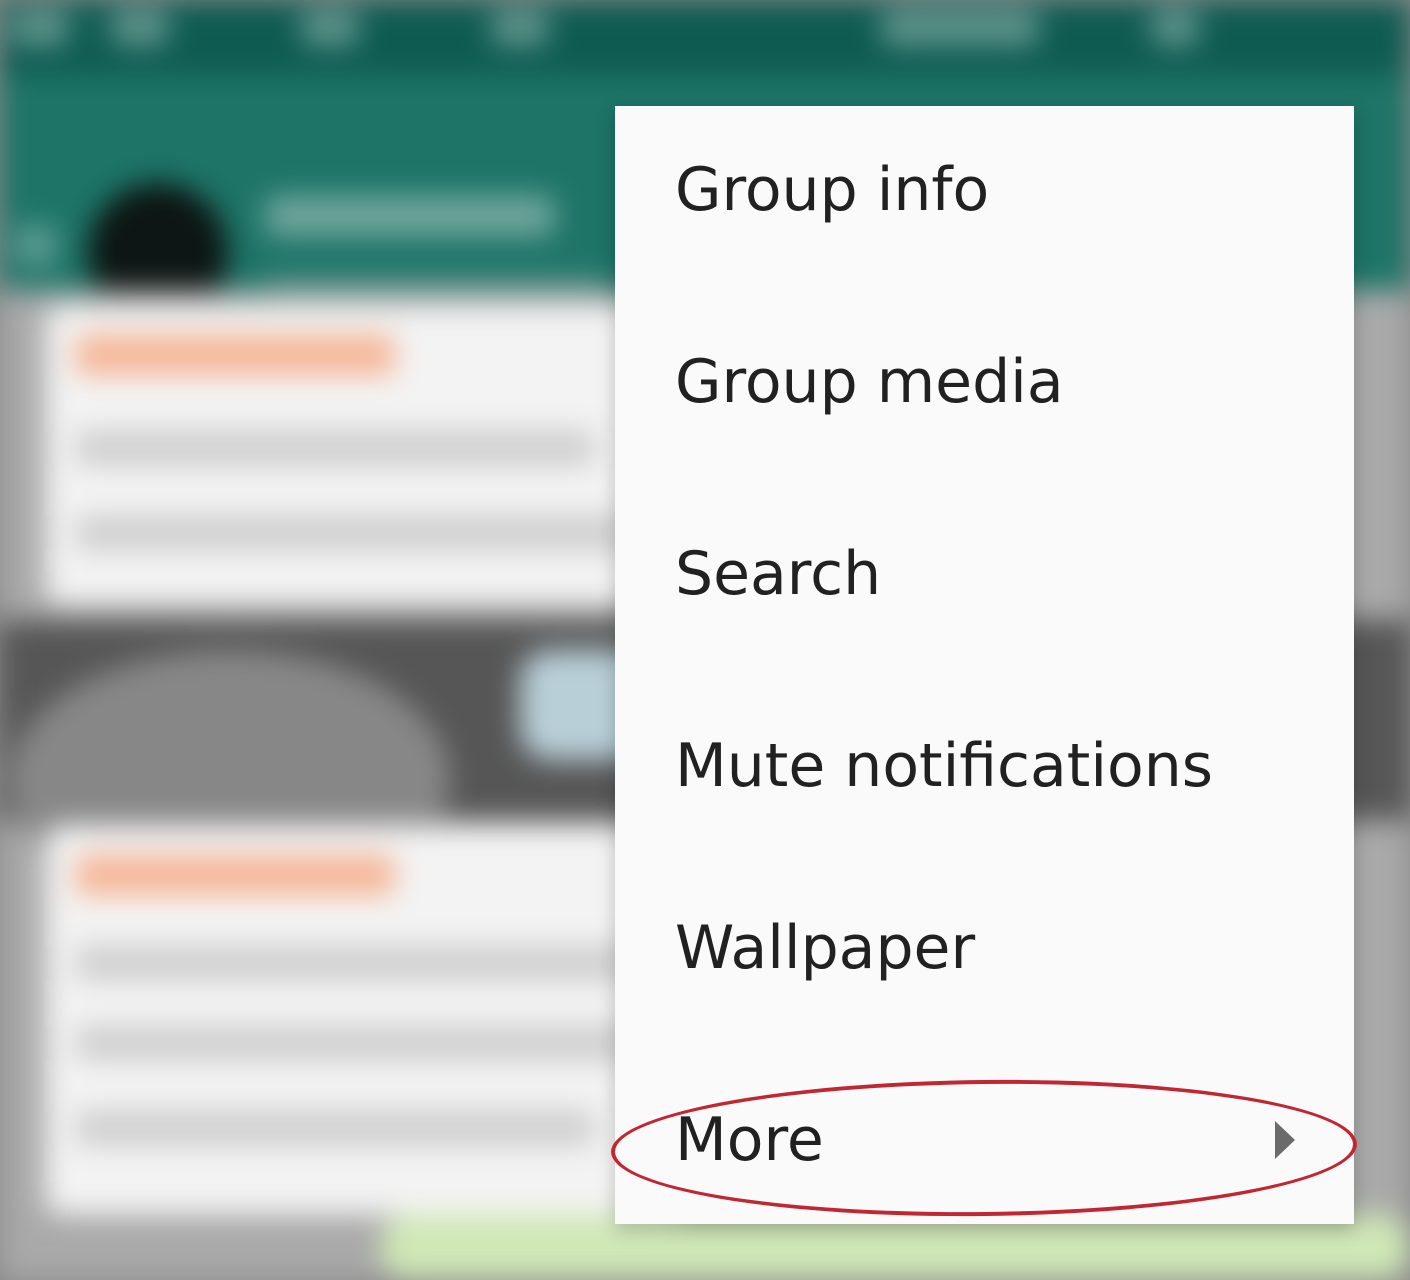 The width and height of the screenshot is (1410, 1280). I want to click on menu-item-mute-notifications: Mute notifications, so click(984, 766).